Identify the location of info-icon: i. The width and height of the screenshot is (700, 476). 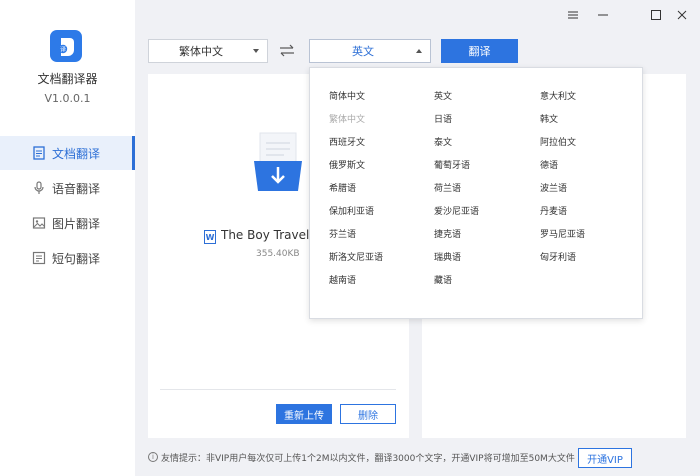
(153, 457).